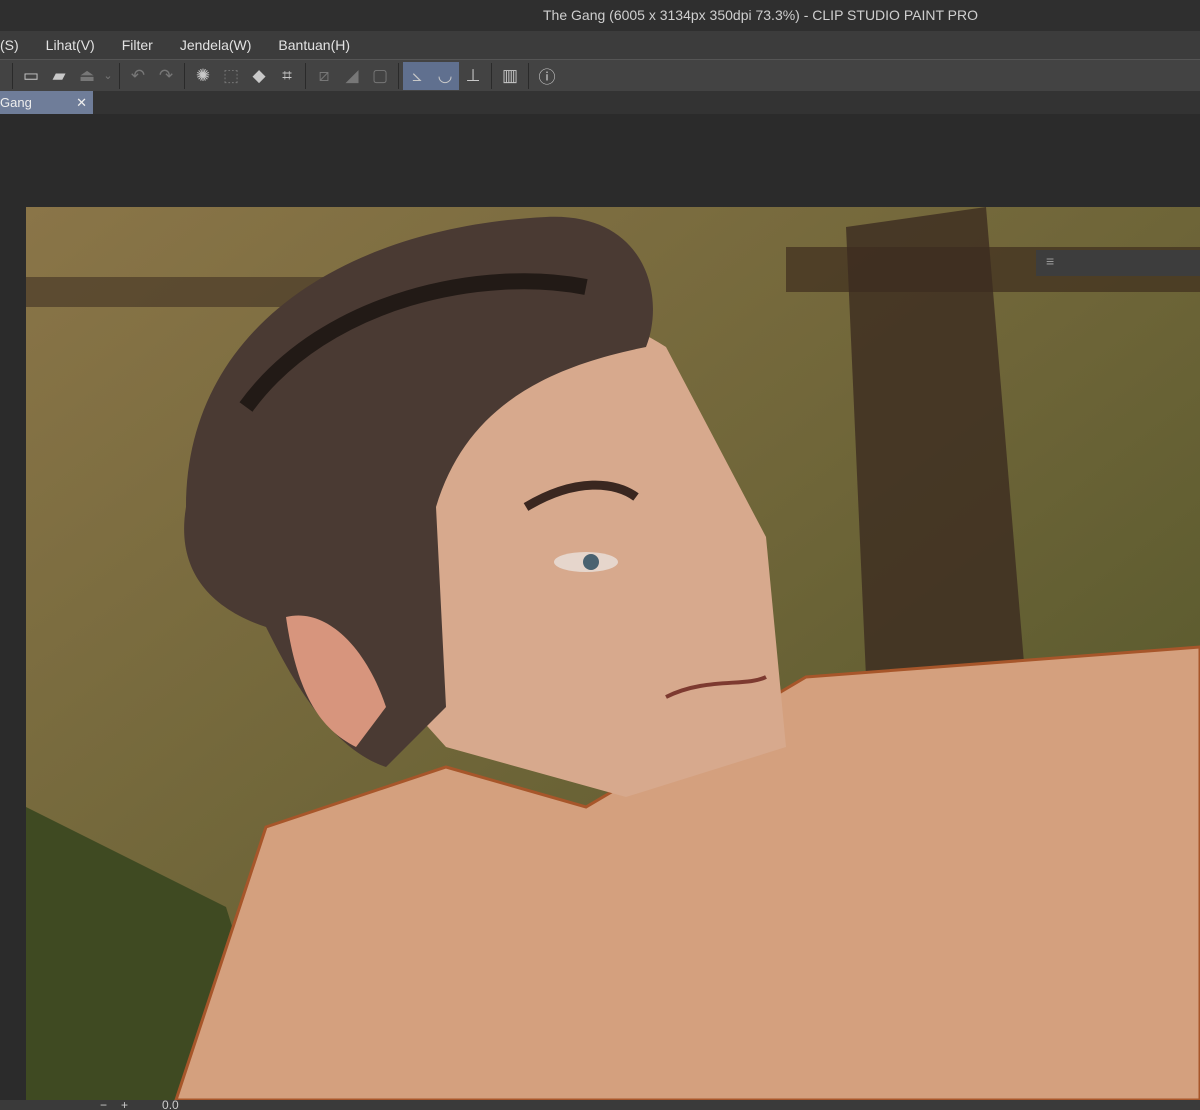  Describe the element at coordinates (259, 76) in the screenshot. I see `fill-icon: ◆` at that location.